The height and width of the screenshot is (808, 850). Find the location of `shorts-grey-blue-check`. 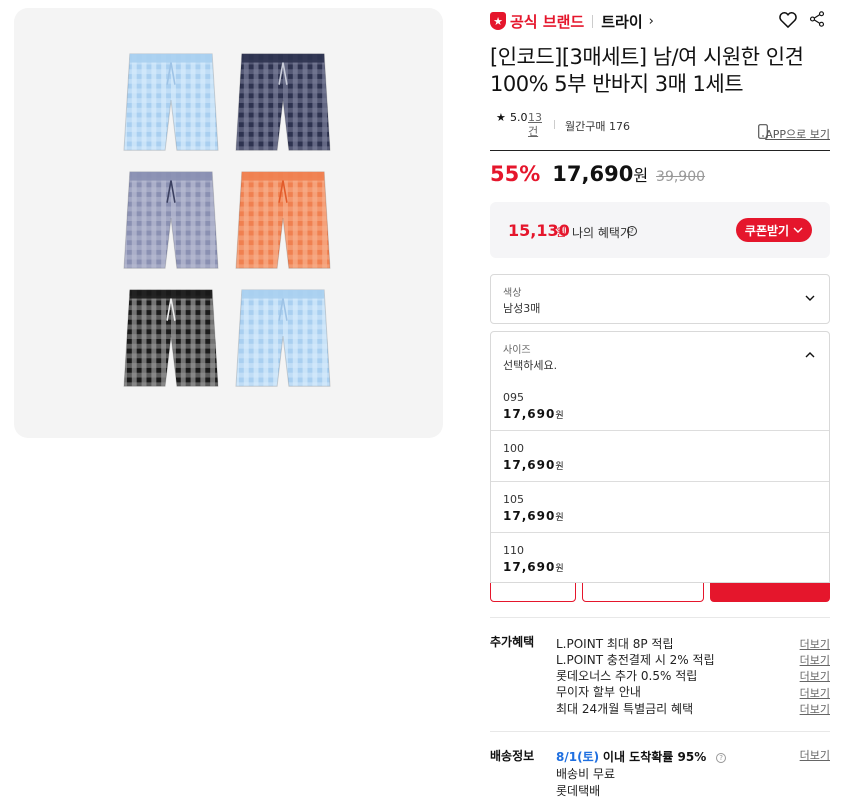

shorts-grey-blue-check is located at coordinates (171, 221).